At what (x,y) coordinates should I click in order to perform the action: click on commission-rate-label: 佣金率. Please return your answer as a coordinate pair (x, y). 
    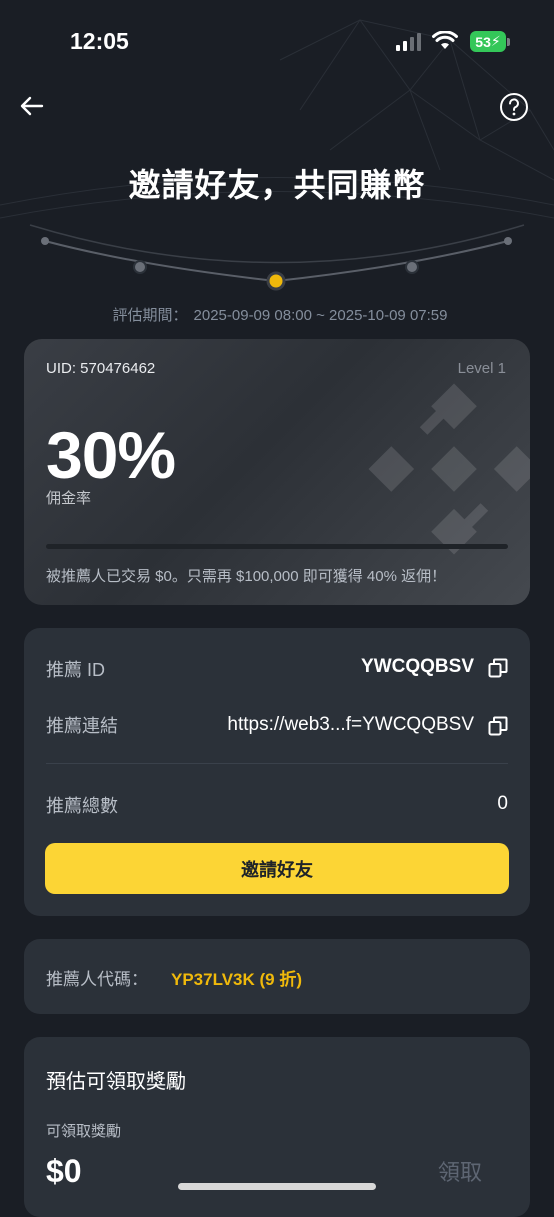
    Looking at the image, I should click on (69, 498).